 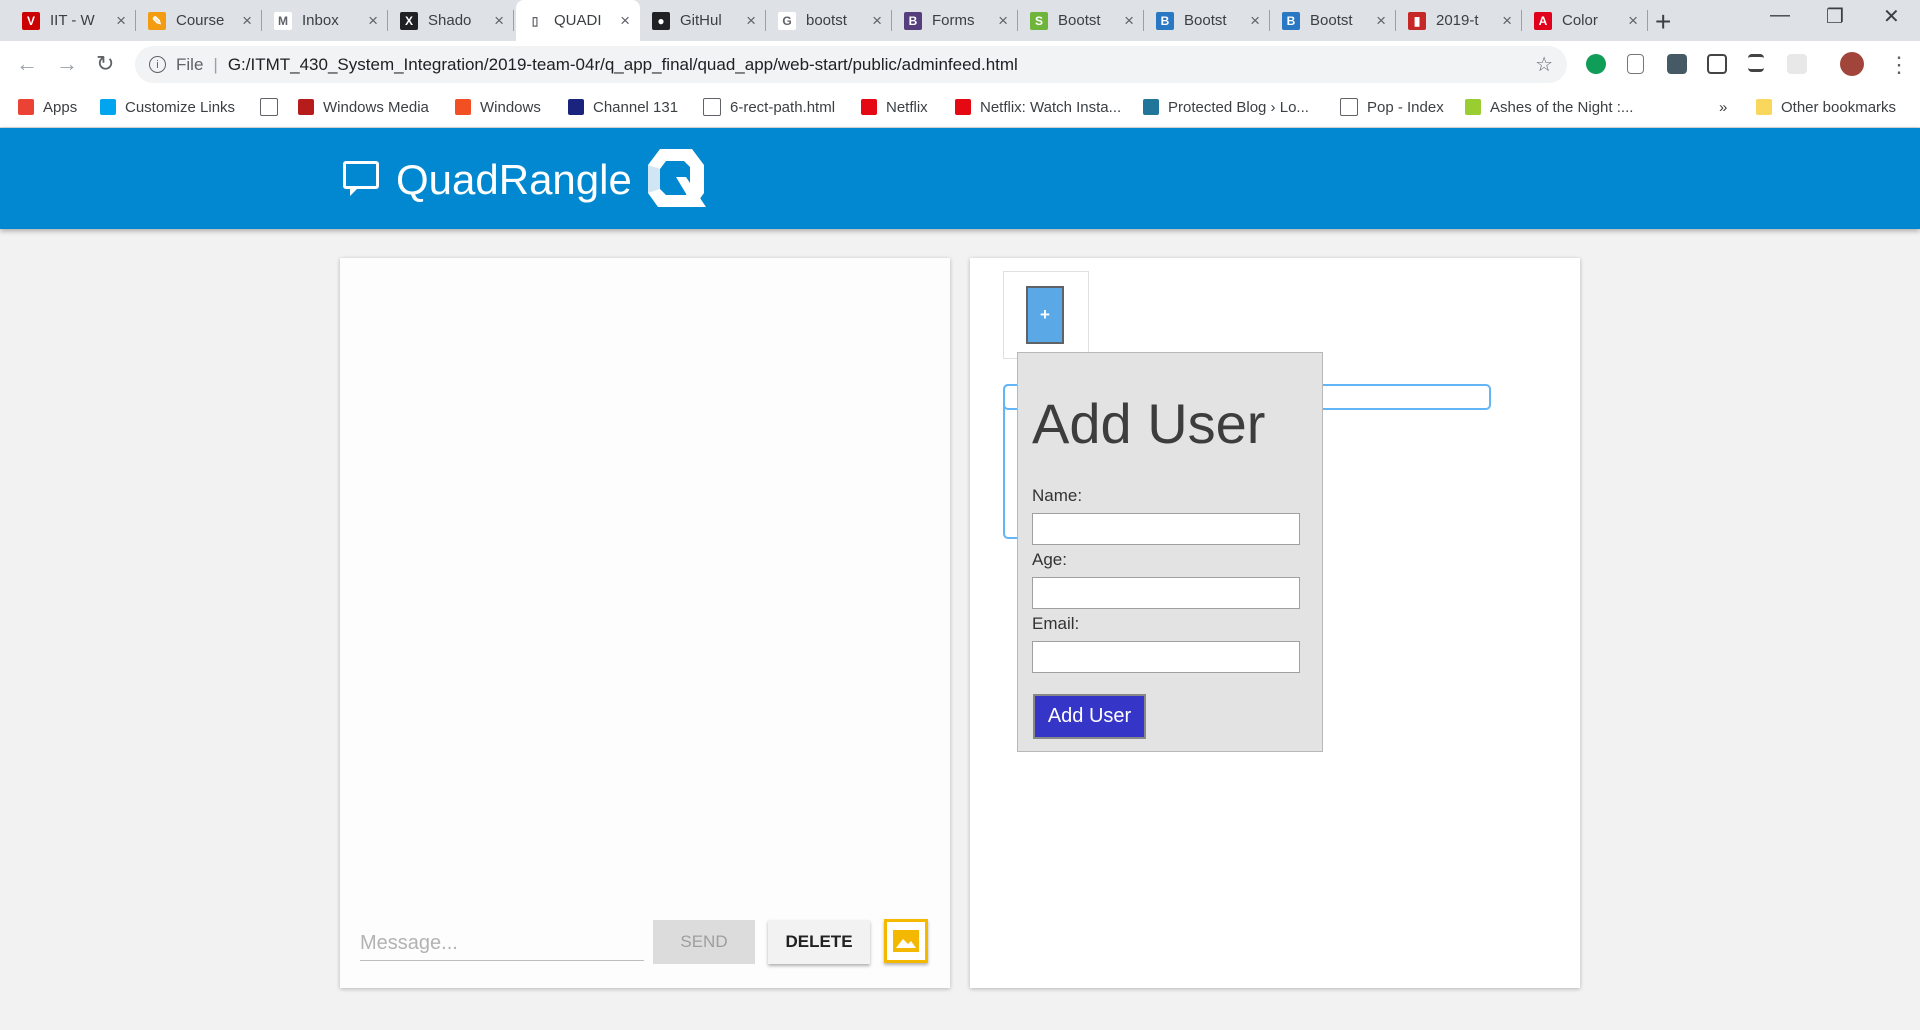 I want to click on browser-tab: M Inbox ×, so click(x=326, y=20).